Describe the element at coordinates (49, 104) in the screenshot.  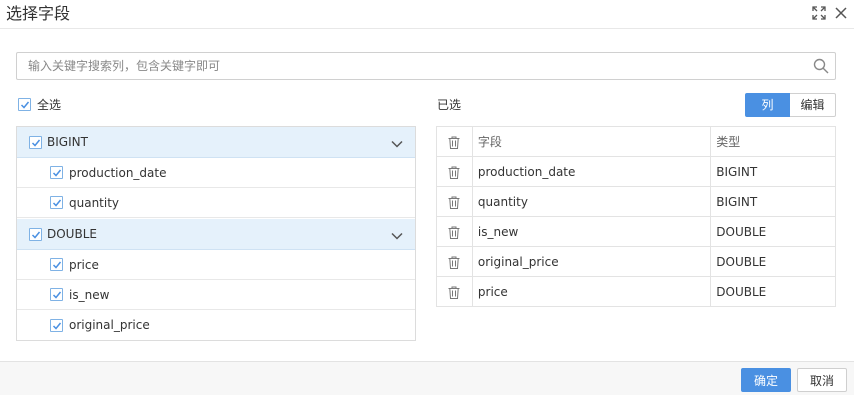
I see `select-all-label: 全选` at that location.